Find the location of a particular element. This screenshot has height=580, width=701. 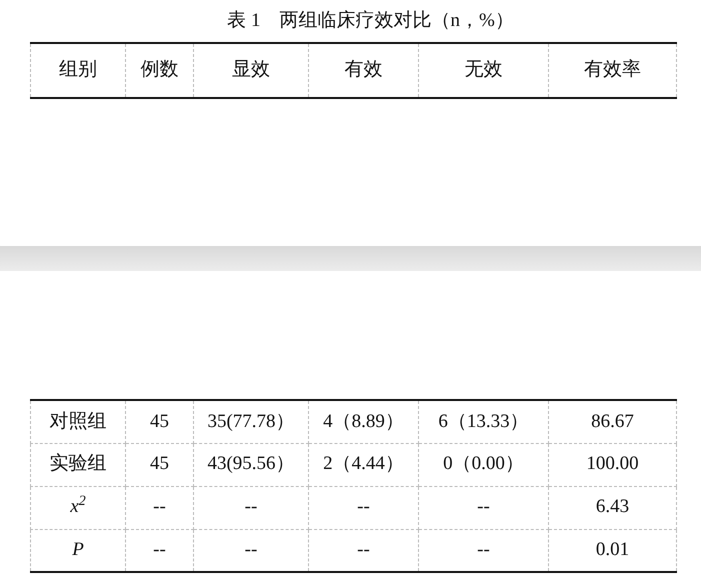

table-cell: 0（0.00） is located at coordinates (483, 464).